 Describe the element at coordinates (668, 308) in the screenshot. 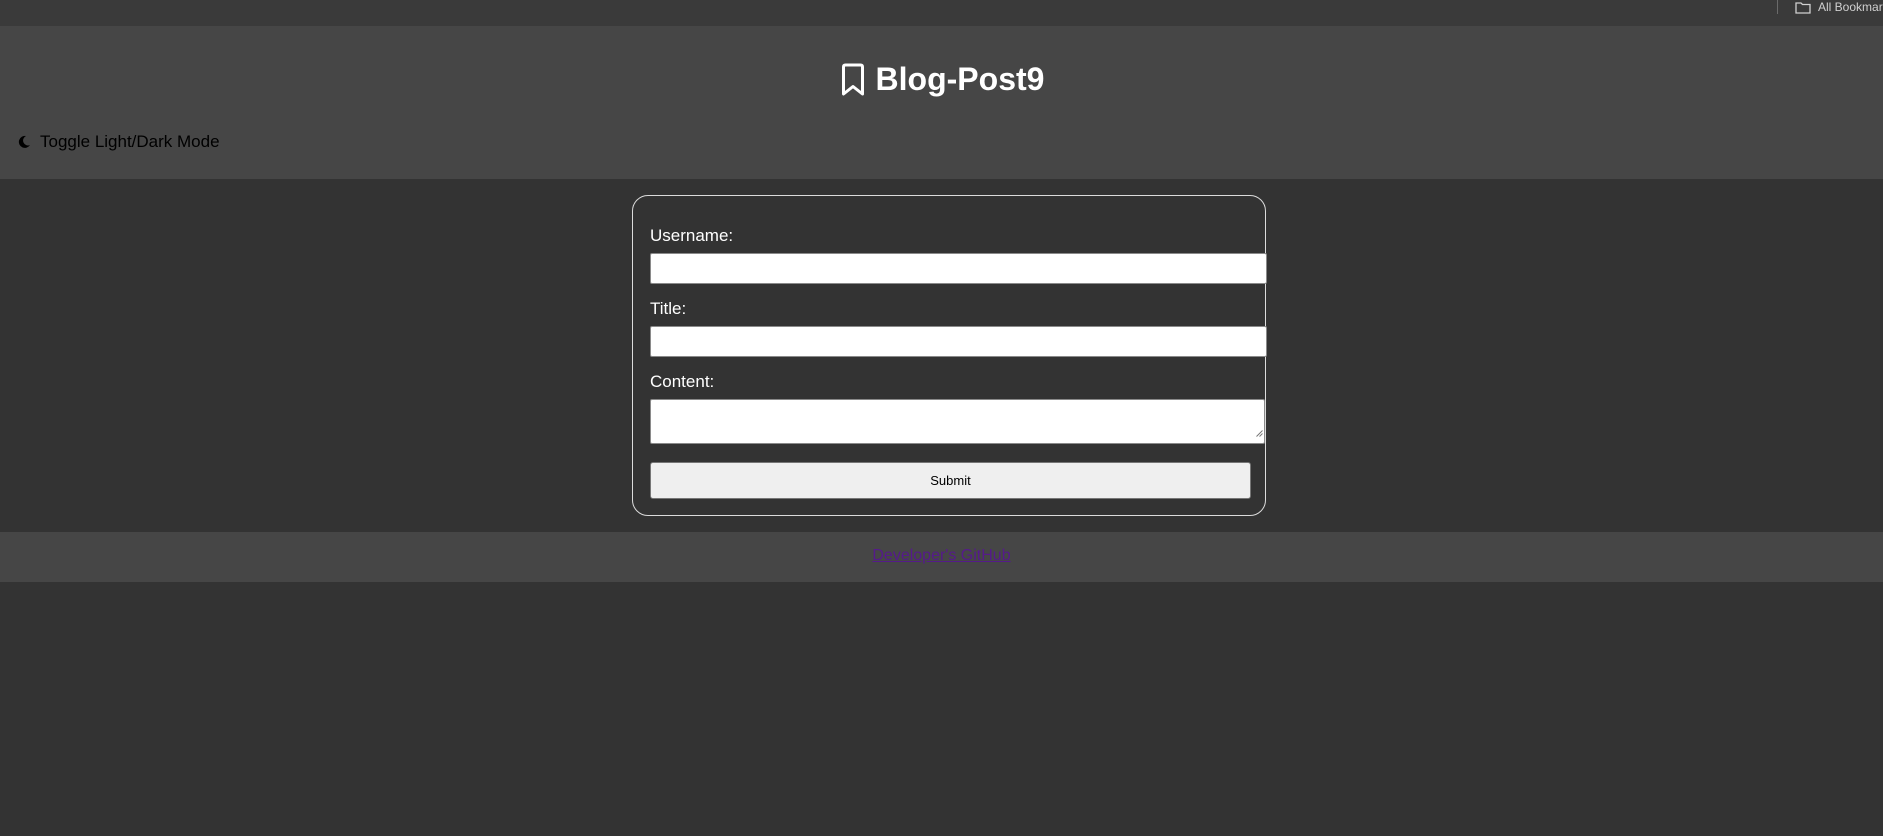

I see `title-label: Title:` at that location.